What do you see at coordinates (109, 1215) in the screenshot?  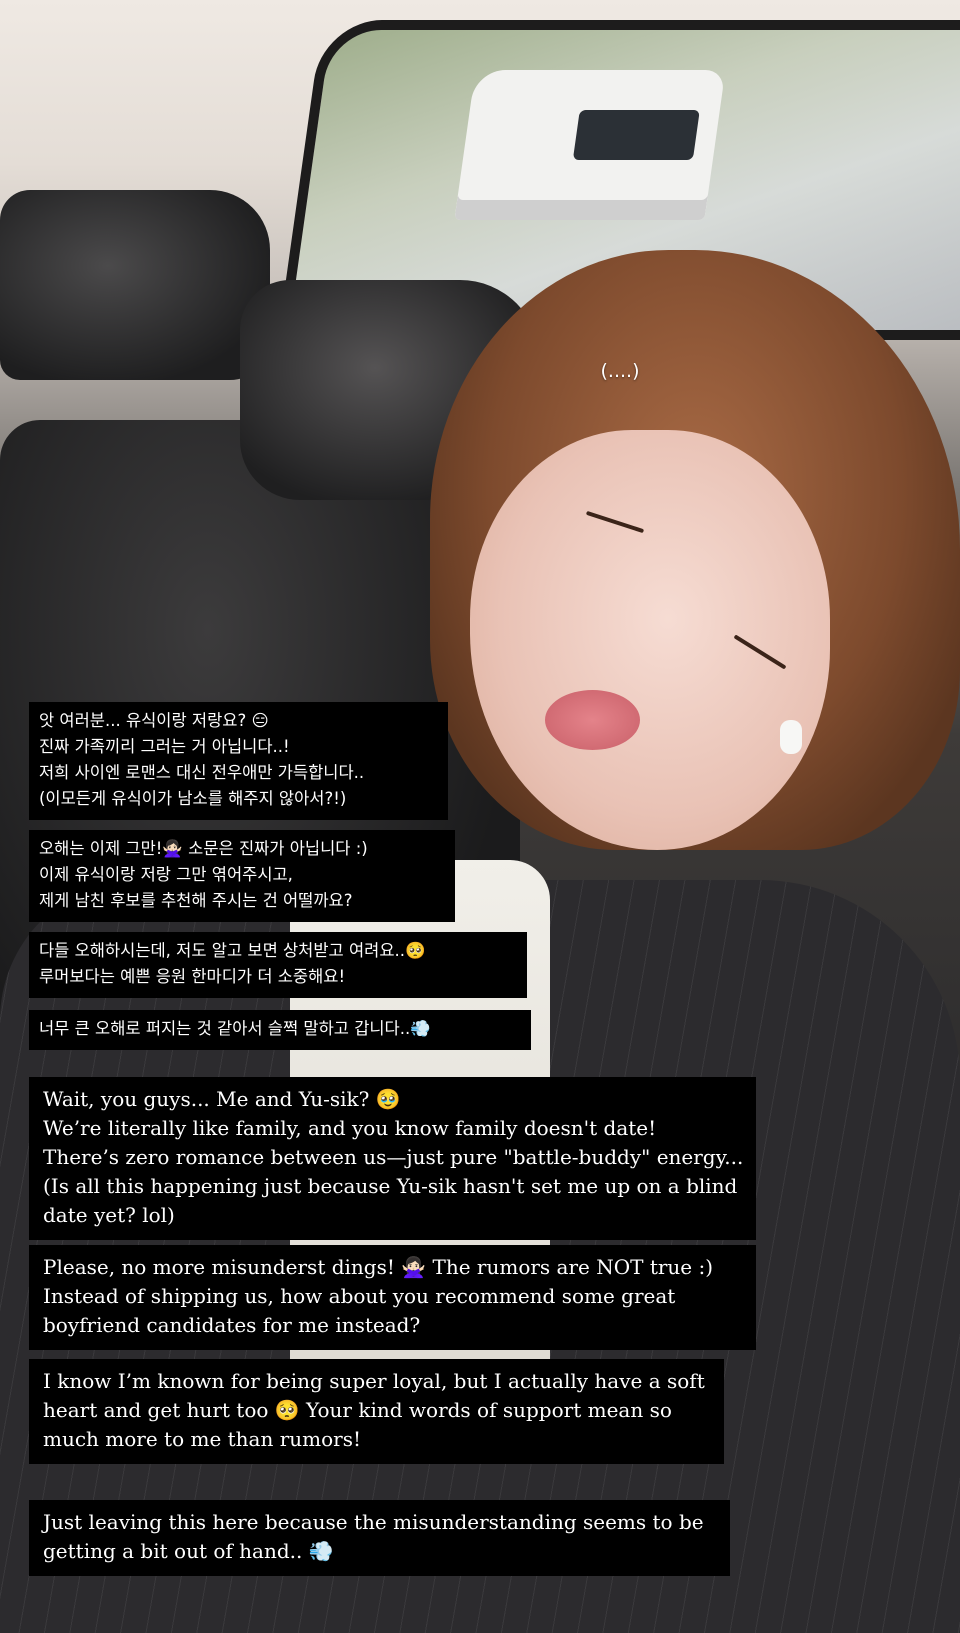 I see `caption-line: date yet? lol)` at bounding box center [109, 1215].